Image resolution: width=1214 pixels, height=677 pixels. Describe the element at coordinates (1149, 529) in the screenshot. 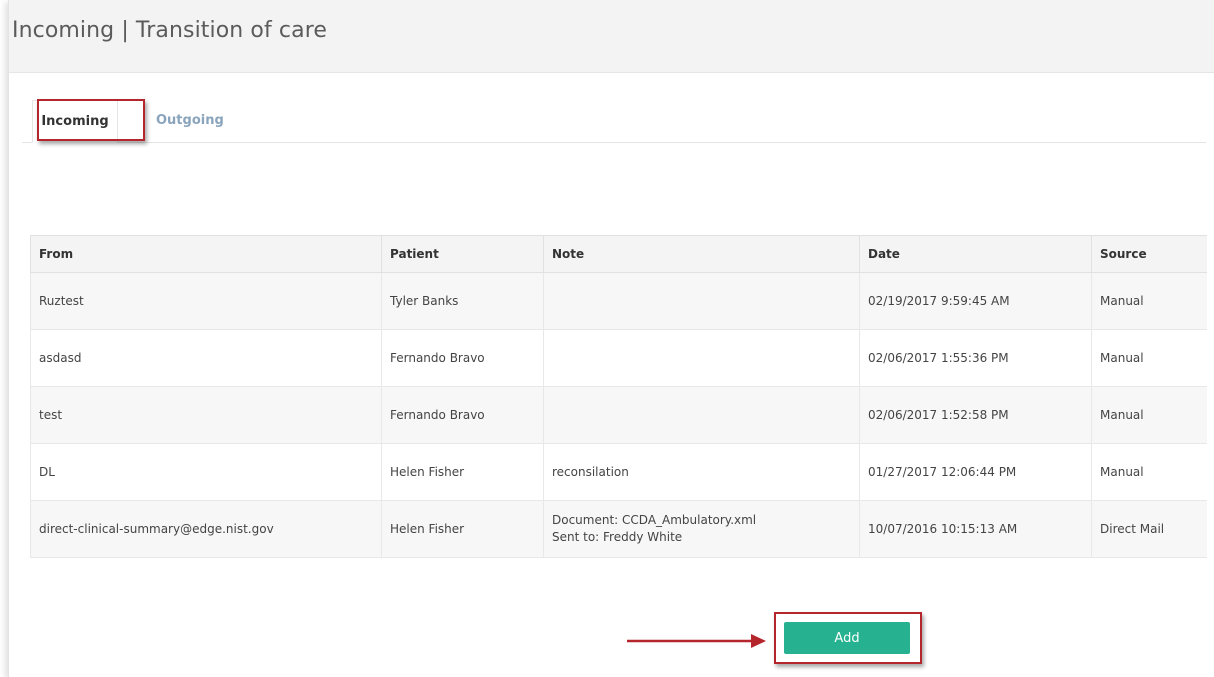

I see `cell-source: Direct Mail` at that location.